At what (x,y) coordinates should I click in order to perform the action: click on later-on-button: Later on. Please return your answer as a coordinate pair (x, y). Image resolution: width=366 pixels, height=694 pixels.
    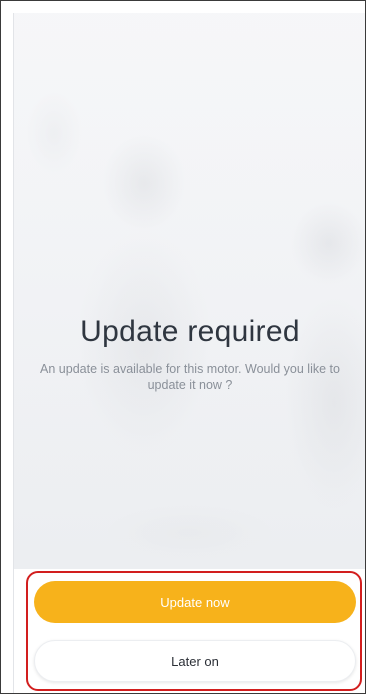
    Looking at the image, I should click on (195, 661).